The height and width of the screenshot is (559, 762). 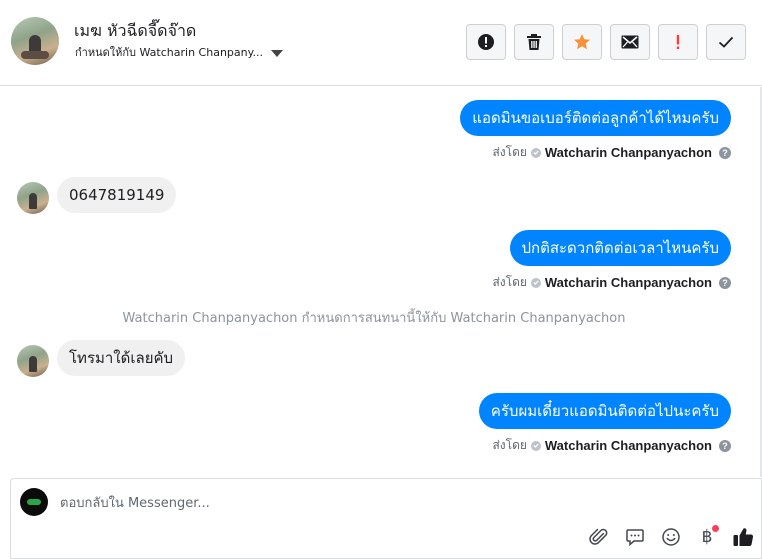 I want to click on exclamation-icon, so click(x=678, y=42).